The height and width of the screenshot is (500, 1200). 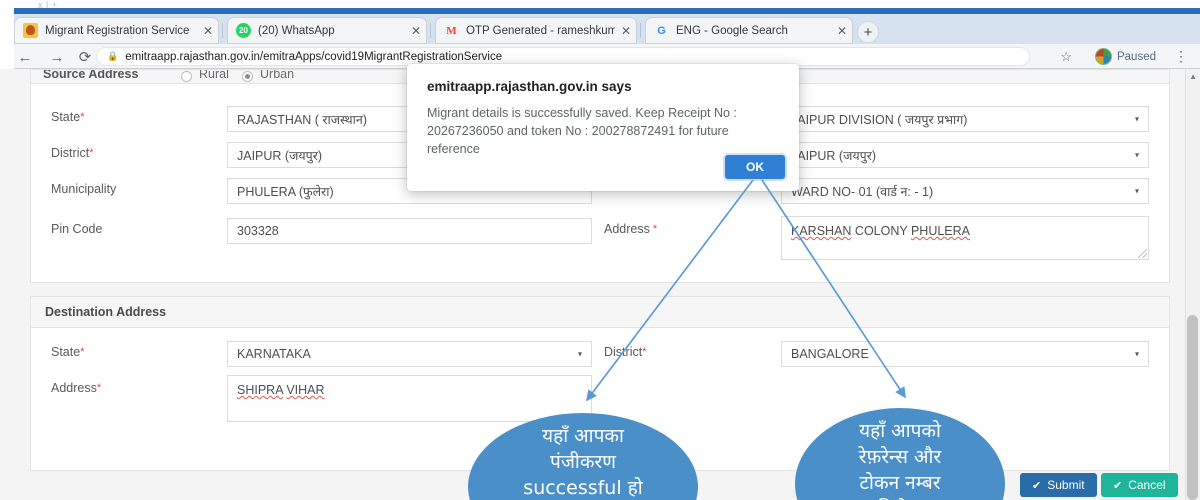 I want to click on scrollbar-thumb, so click(x=1192, y=407).